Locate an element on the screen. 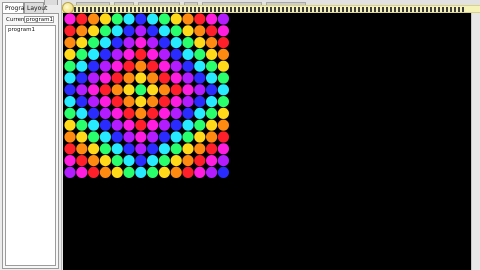 The image size is (480, 270). program-list-item: program1 is located at coordinates (21, 30).